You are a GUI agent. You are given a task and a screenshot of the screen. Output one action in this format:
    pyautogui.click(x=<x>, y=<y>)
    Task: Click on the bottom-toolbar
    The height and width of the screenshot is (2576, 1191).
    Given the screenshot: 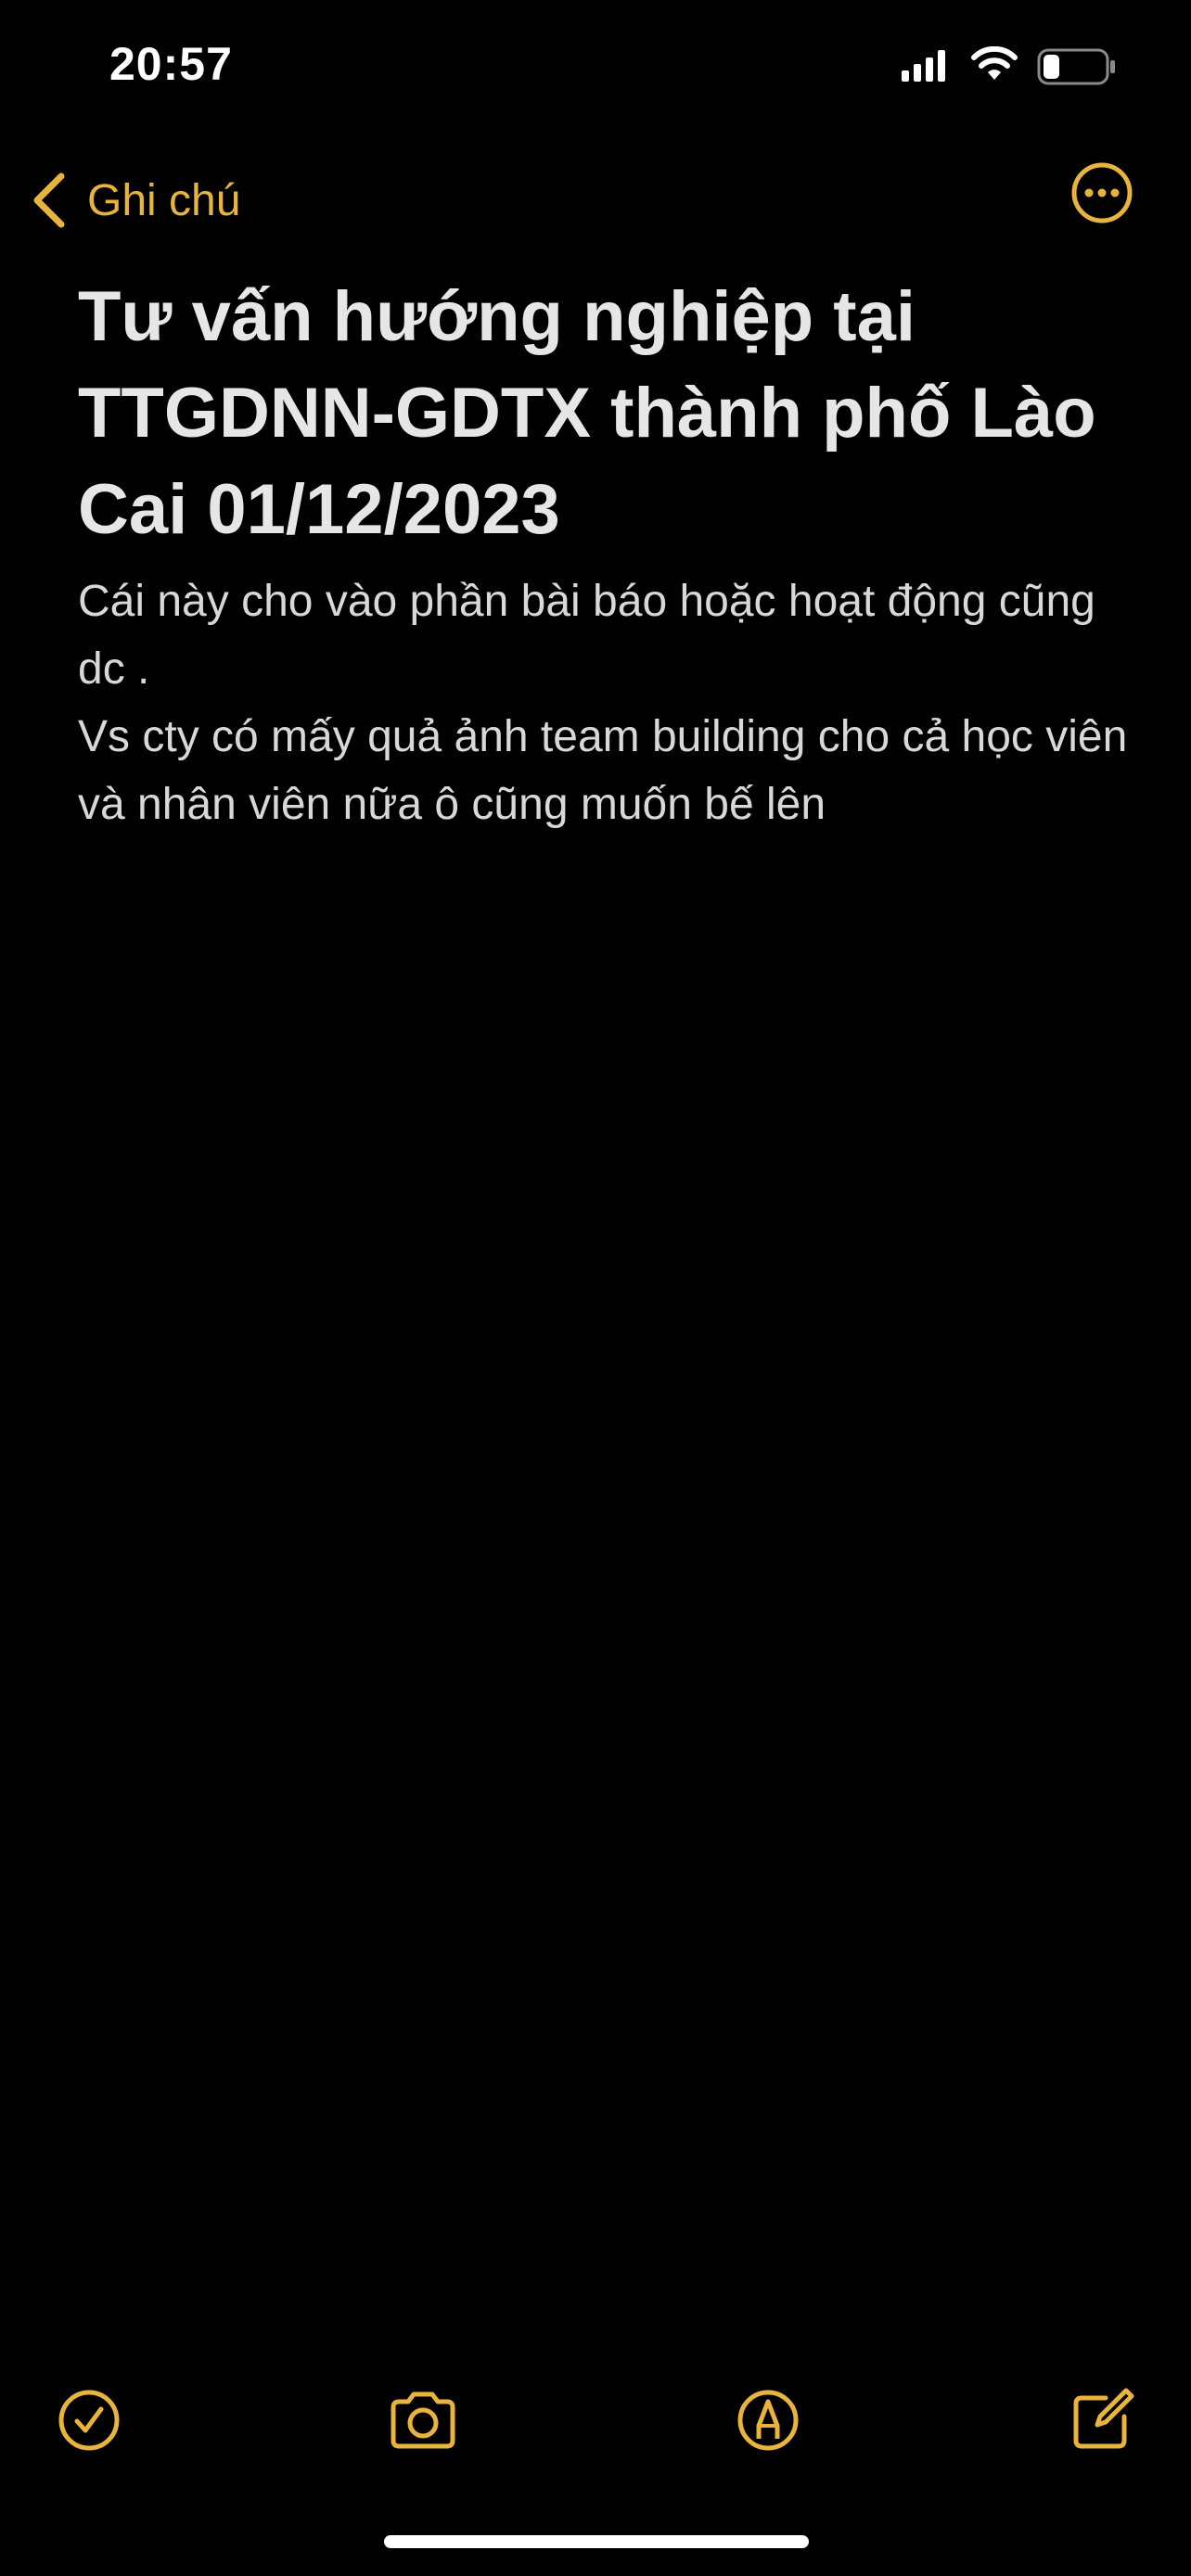 What is the action you would take?
    pyautogui.click(x=595, y=2420)
    